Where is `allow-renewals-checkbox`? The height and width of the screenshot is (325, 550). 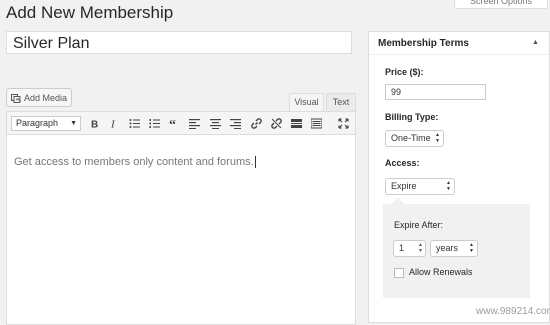
allow-renewals-checkbox is located at coordinates (399, 273).